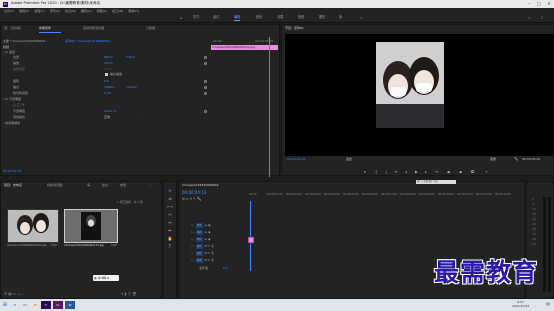  What do you see at coordinates (194, 193) in the screenshot?
I see `timeline-timecode: 00:00:04:12` at bounding box center [194, 193].